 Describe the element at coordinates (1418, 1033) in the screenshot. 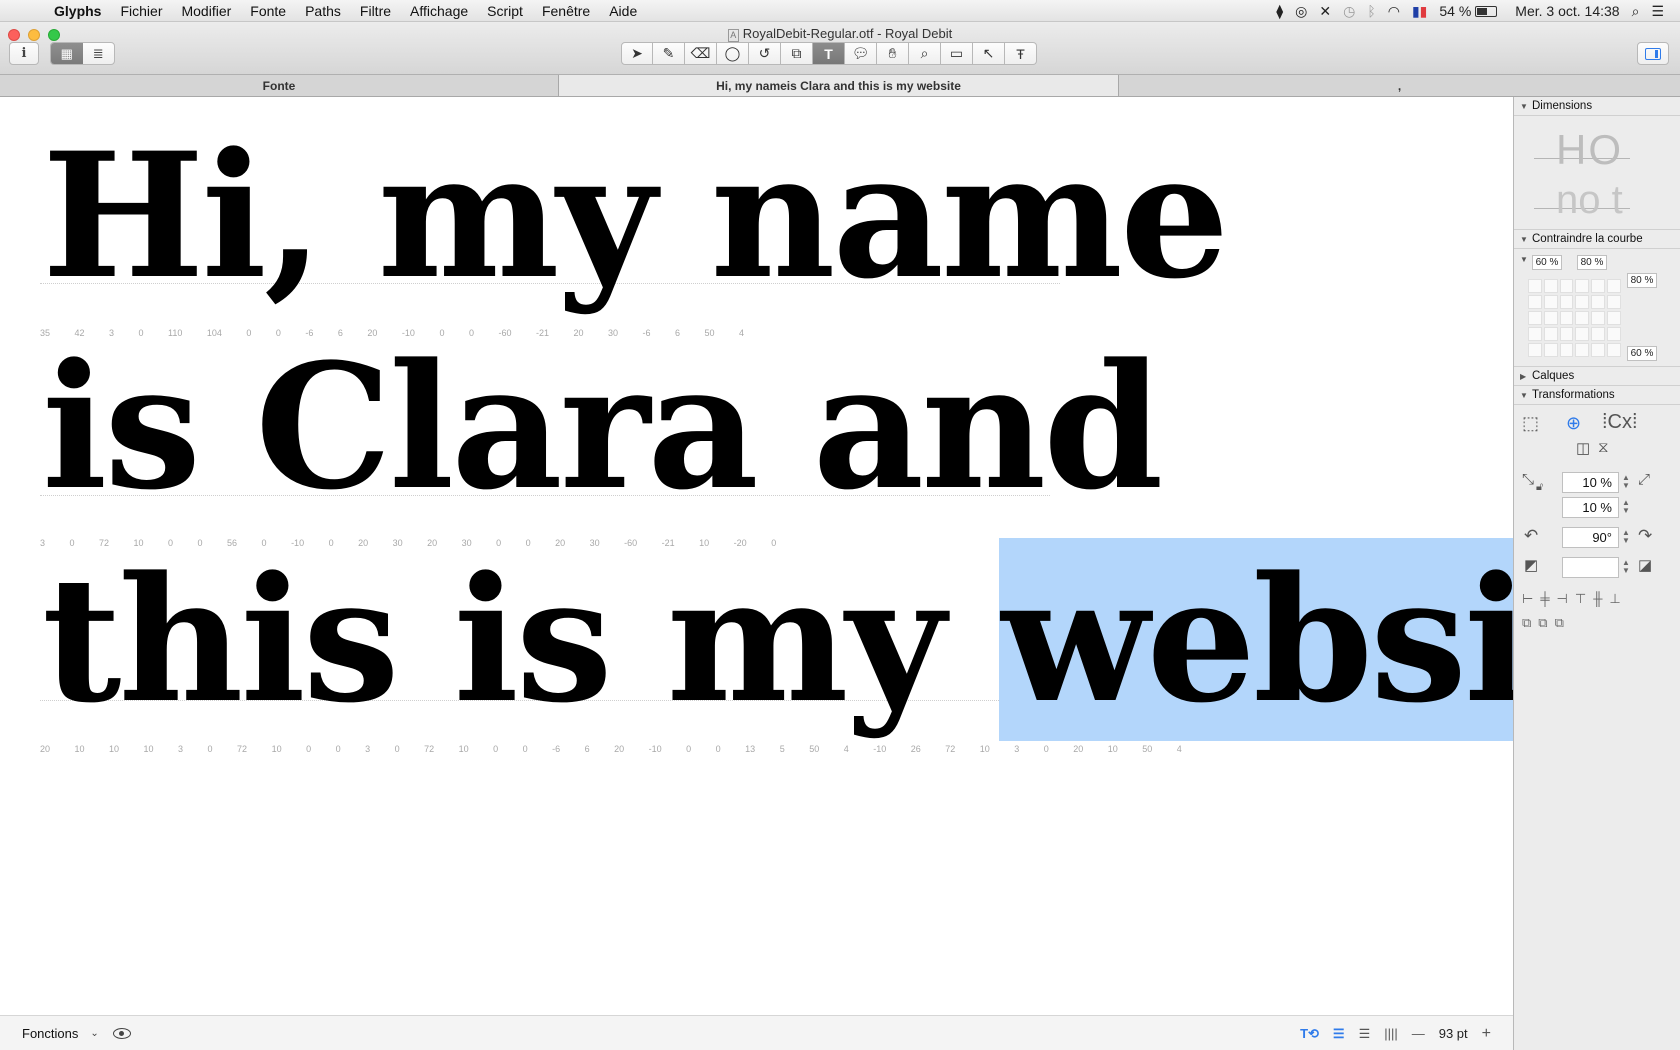

I see `zoom-out-icon: —` at that location.